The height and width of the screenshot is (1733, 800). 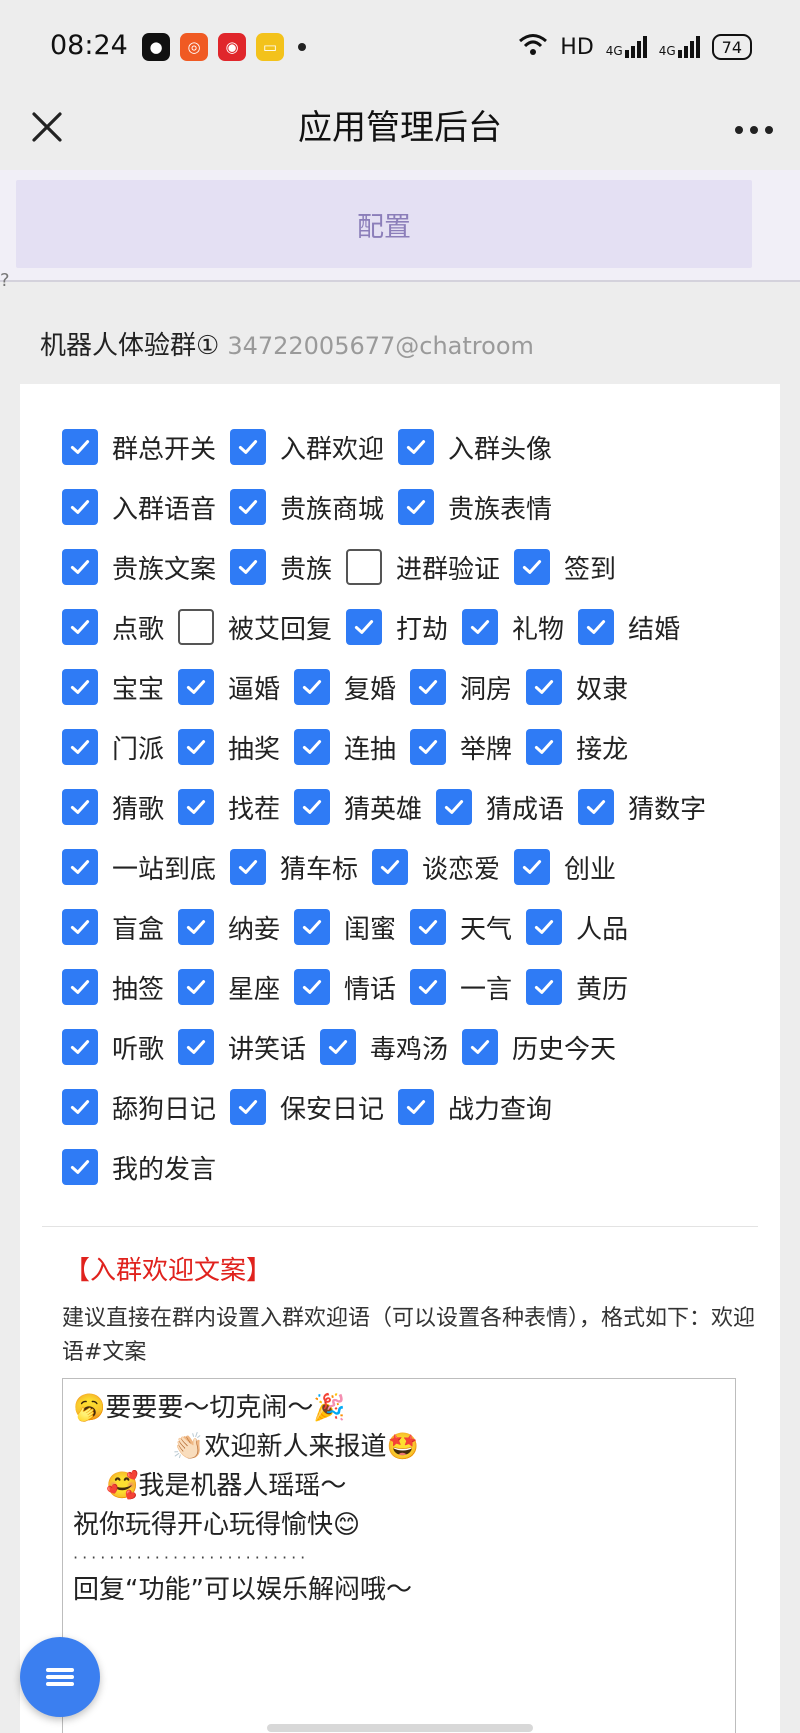 What do you see at coordinates (577, 747) in the screenshot?
I see `feature-checkbox: 接龙` at bounding box center [577, 747].